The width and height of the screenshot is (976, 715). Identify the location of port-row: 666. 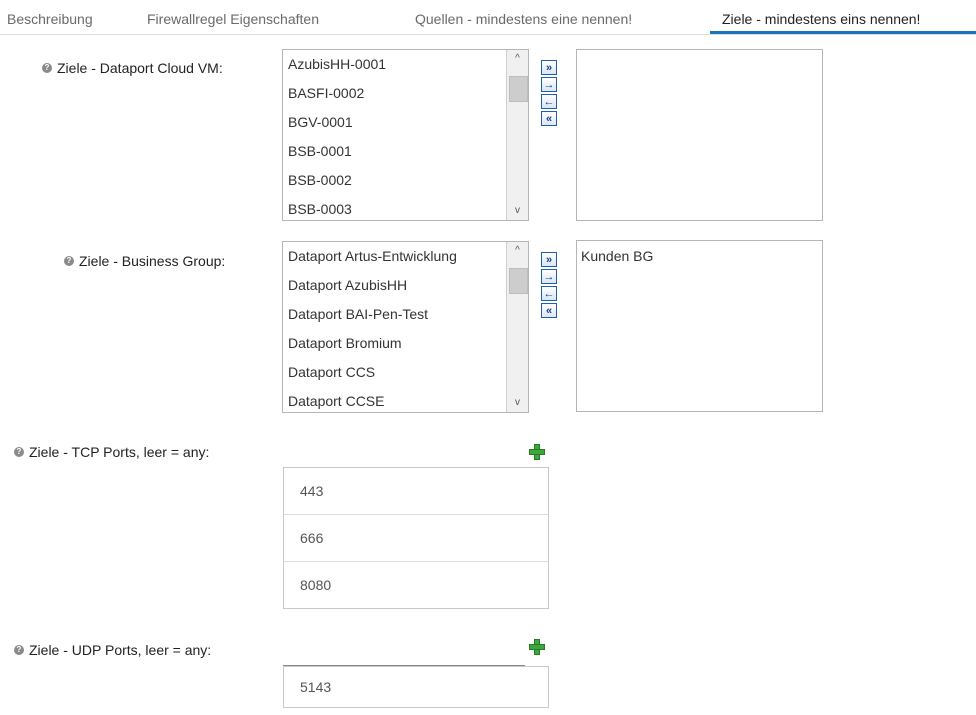
(416, 538).